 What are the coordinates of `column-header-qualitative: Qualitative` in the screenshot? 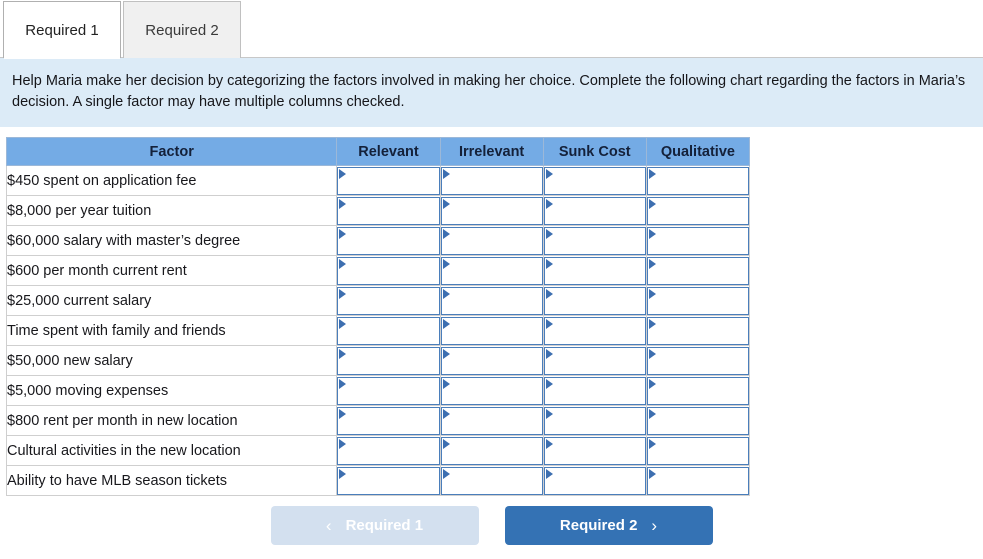 It's located at (698, 152).